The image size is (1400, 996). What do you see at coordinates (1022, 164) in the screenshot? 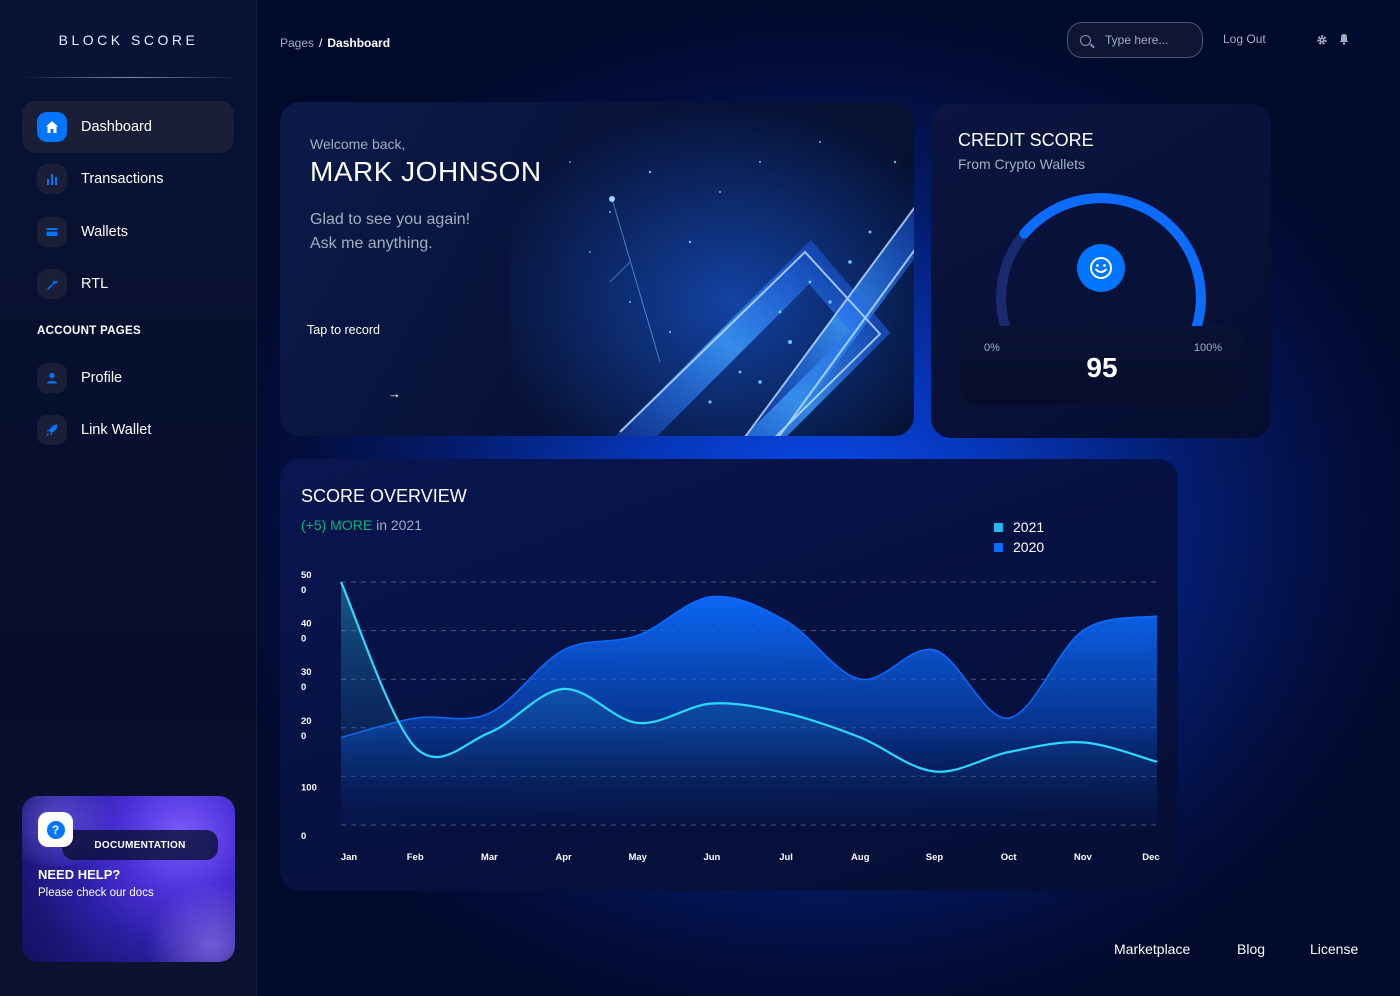
I see `credit-score-subtitle: From Crypto Wallets` at bounding box center [1022, 164].